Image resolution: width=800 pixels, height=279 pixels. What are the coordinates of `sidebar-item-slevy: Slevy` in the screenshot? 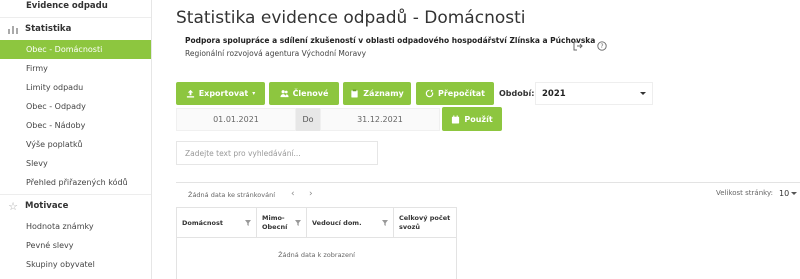 It's located at (75, 163).